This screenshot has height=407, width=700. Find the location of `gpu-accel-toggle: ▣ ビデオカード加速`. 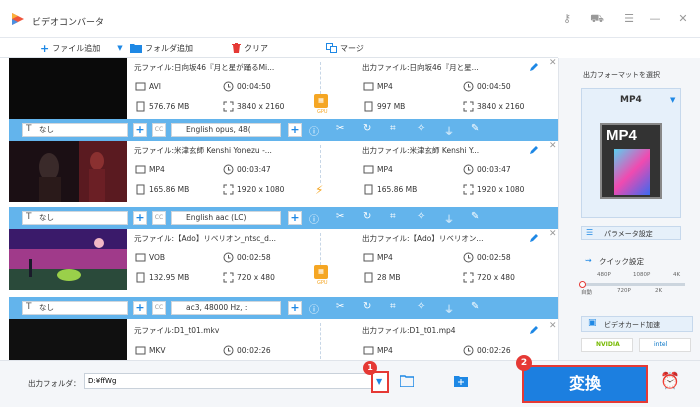

gpu-accel-toggle: ▣ ビデオカード加速 is located at coordinates (637, 324).